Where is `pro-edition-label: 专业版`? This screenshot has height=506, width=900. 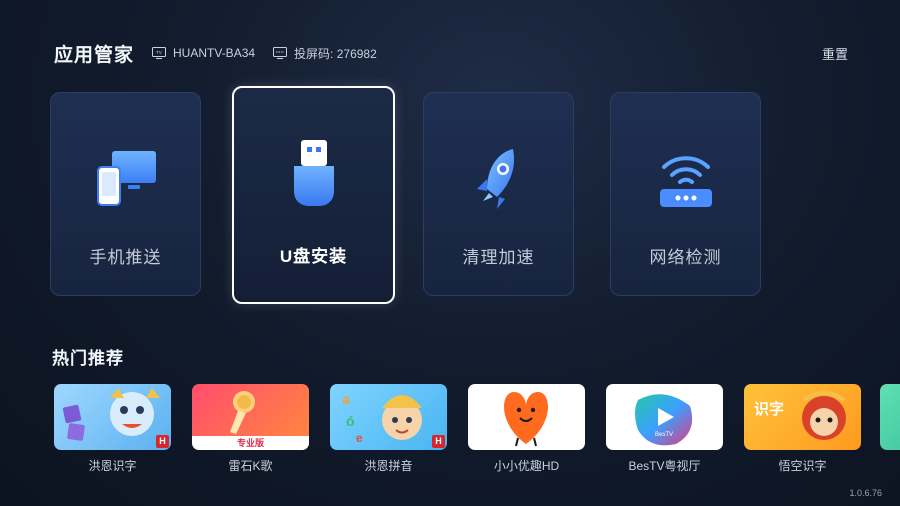 pro-edition-label: 专业版 is located at coordinates (250, 443).